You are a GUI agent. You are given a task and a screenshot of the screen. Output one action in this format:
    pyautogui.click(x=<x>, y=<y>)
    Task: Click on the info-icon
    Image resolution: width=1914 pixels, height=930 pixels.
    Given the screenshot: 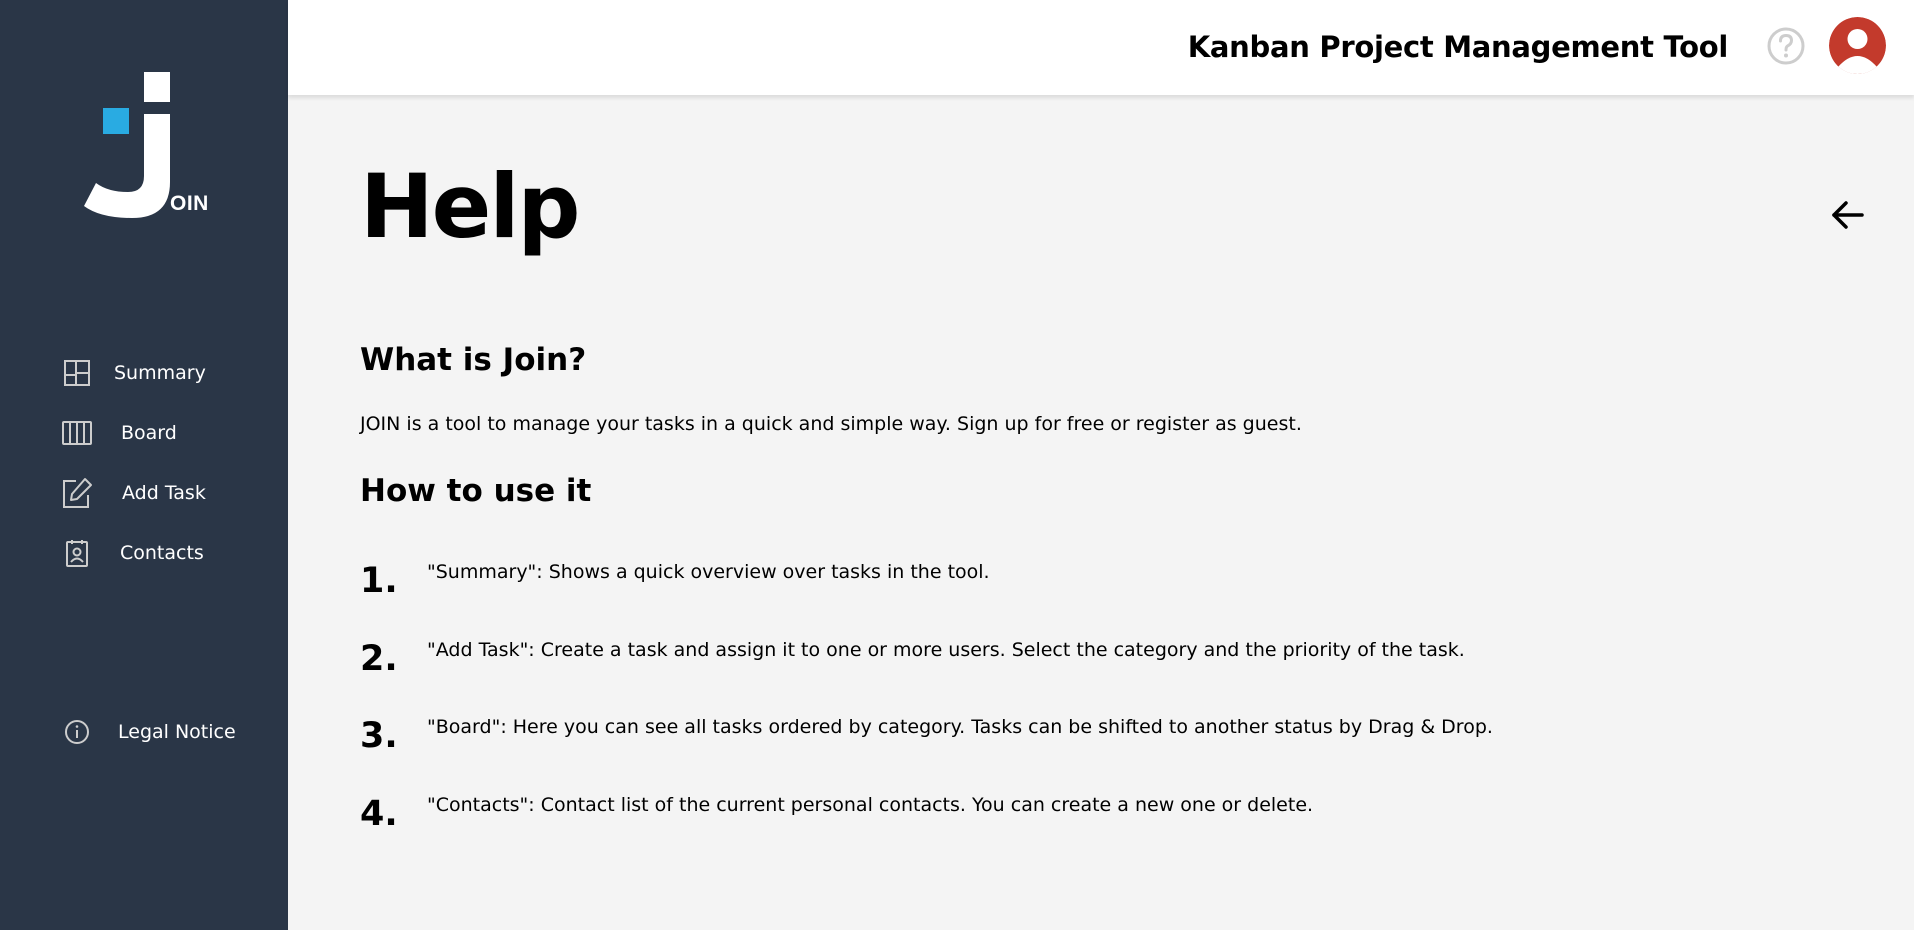 What is the action you would take?
    pyautogui.click(x=77, y=732)
    